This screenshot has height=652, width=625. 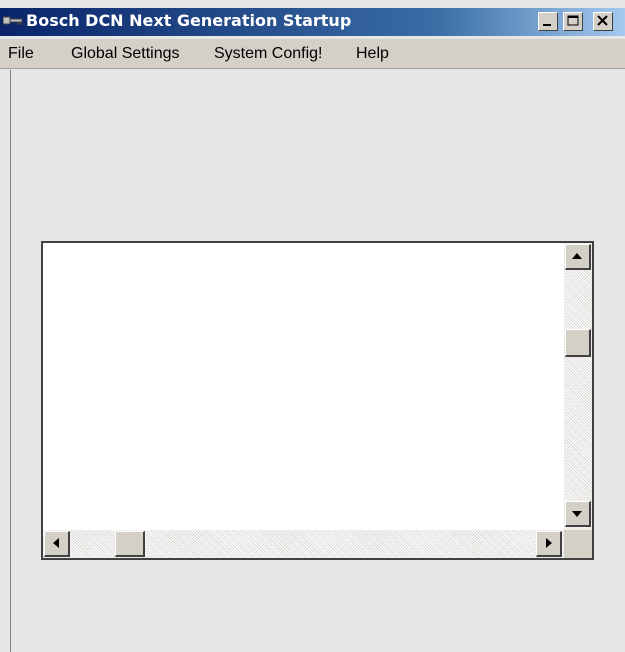 I want to click on title-bar: Bosch DCN Next Generation Startup, so click(x=312, y=22).